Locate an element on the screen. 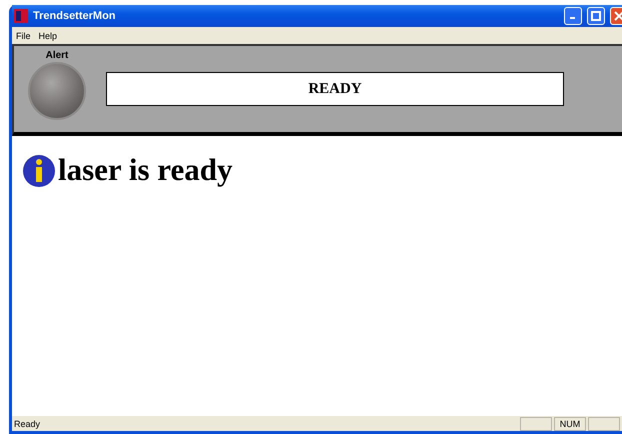 The image size is (622, 434). alert-label: Alert is located at coordinates (57, 55).